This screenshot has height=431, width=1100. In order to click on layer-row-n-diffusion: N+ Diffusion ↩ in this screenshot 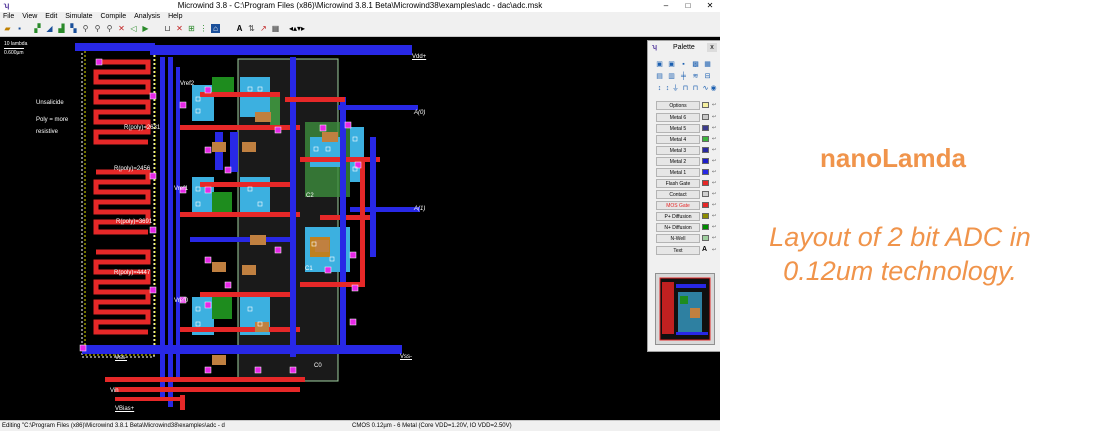, I will do `click(687, 227)`.